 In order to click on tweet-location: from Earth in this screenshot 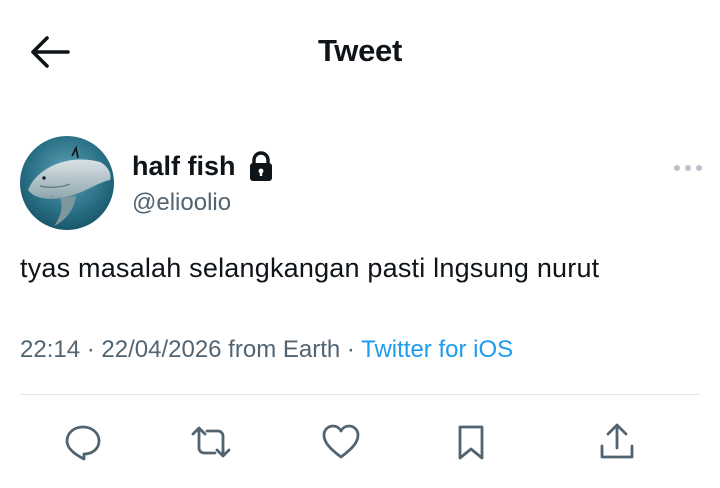, I will do `click(281, 349)`.